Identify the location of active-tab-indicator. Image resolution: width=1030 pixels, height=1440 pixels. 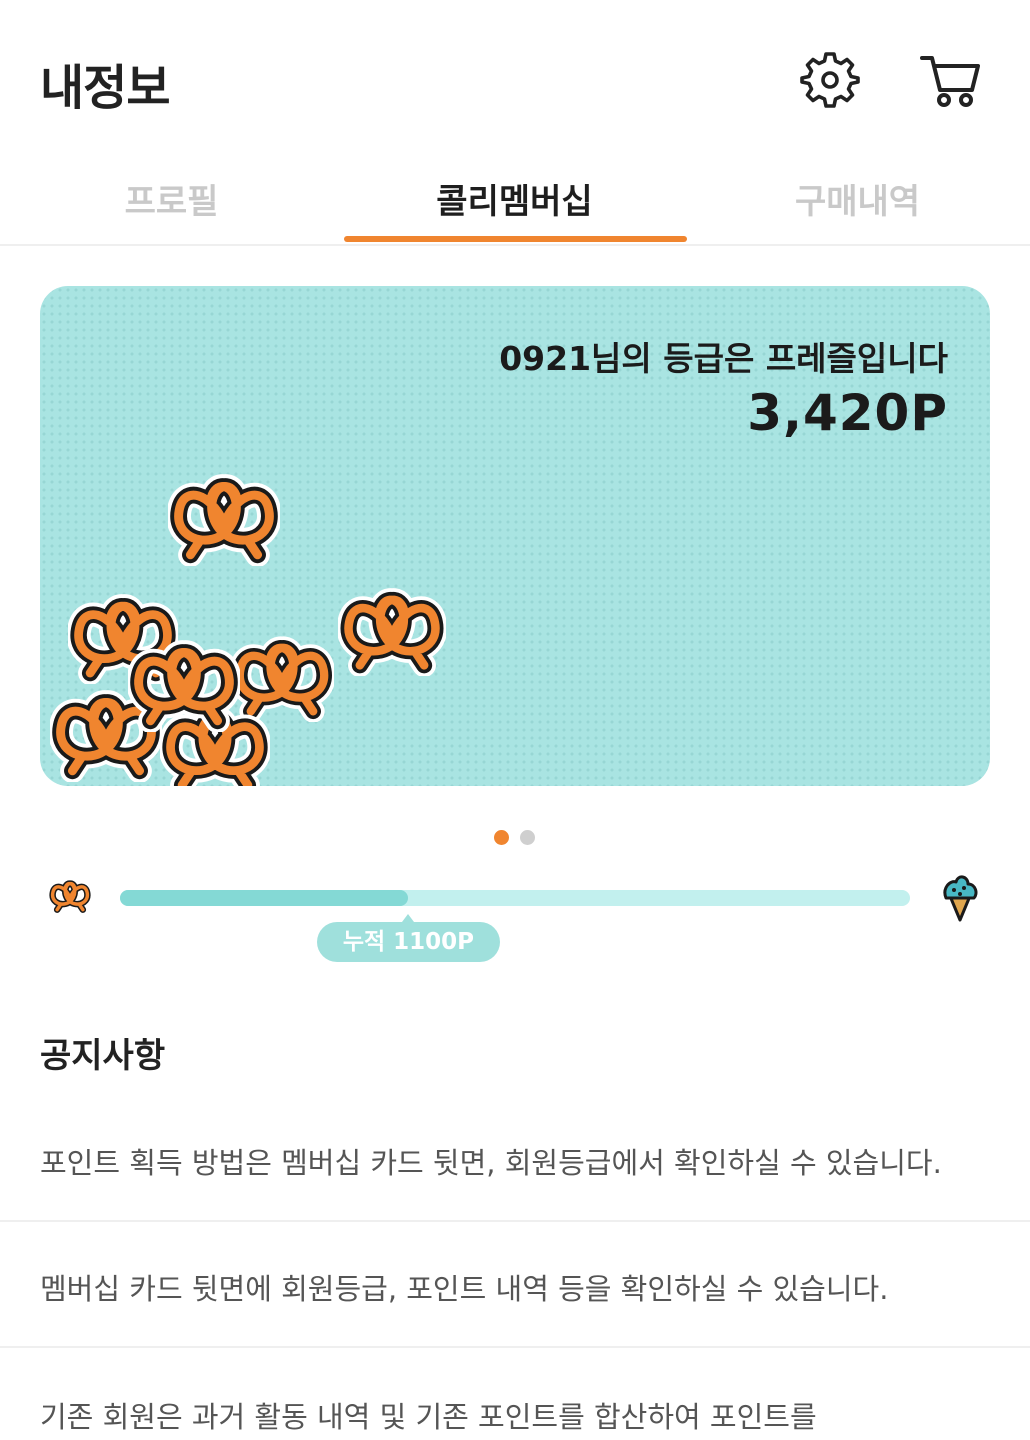
(515, 239).